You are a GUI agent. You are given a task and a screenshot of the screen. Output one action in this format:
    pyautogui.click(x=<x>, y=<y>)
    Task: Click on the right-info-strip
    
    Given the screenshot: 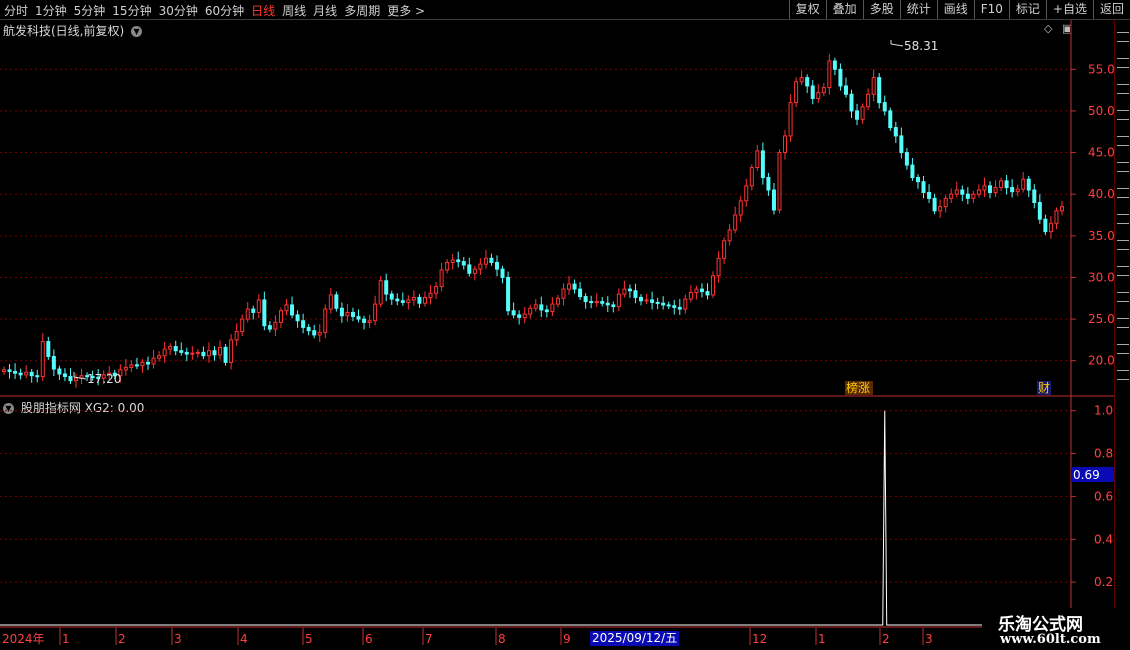 What is the action you would take?
    pyautogui.click(x=1122, y=320)
    